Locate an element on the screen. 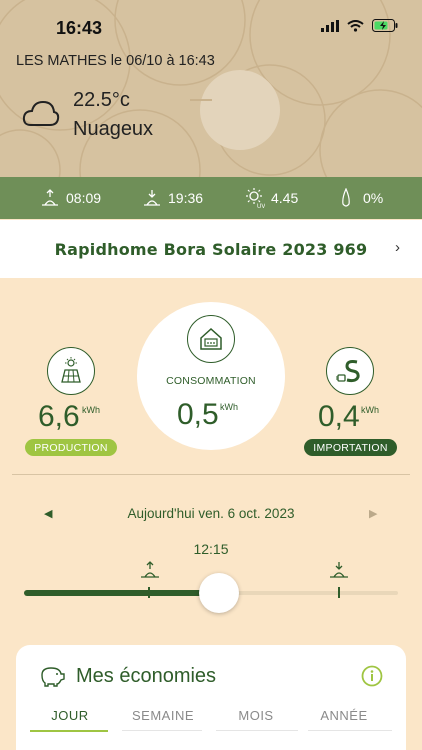  sunset-tick is located at coordinates (339, 592).